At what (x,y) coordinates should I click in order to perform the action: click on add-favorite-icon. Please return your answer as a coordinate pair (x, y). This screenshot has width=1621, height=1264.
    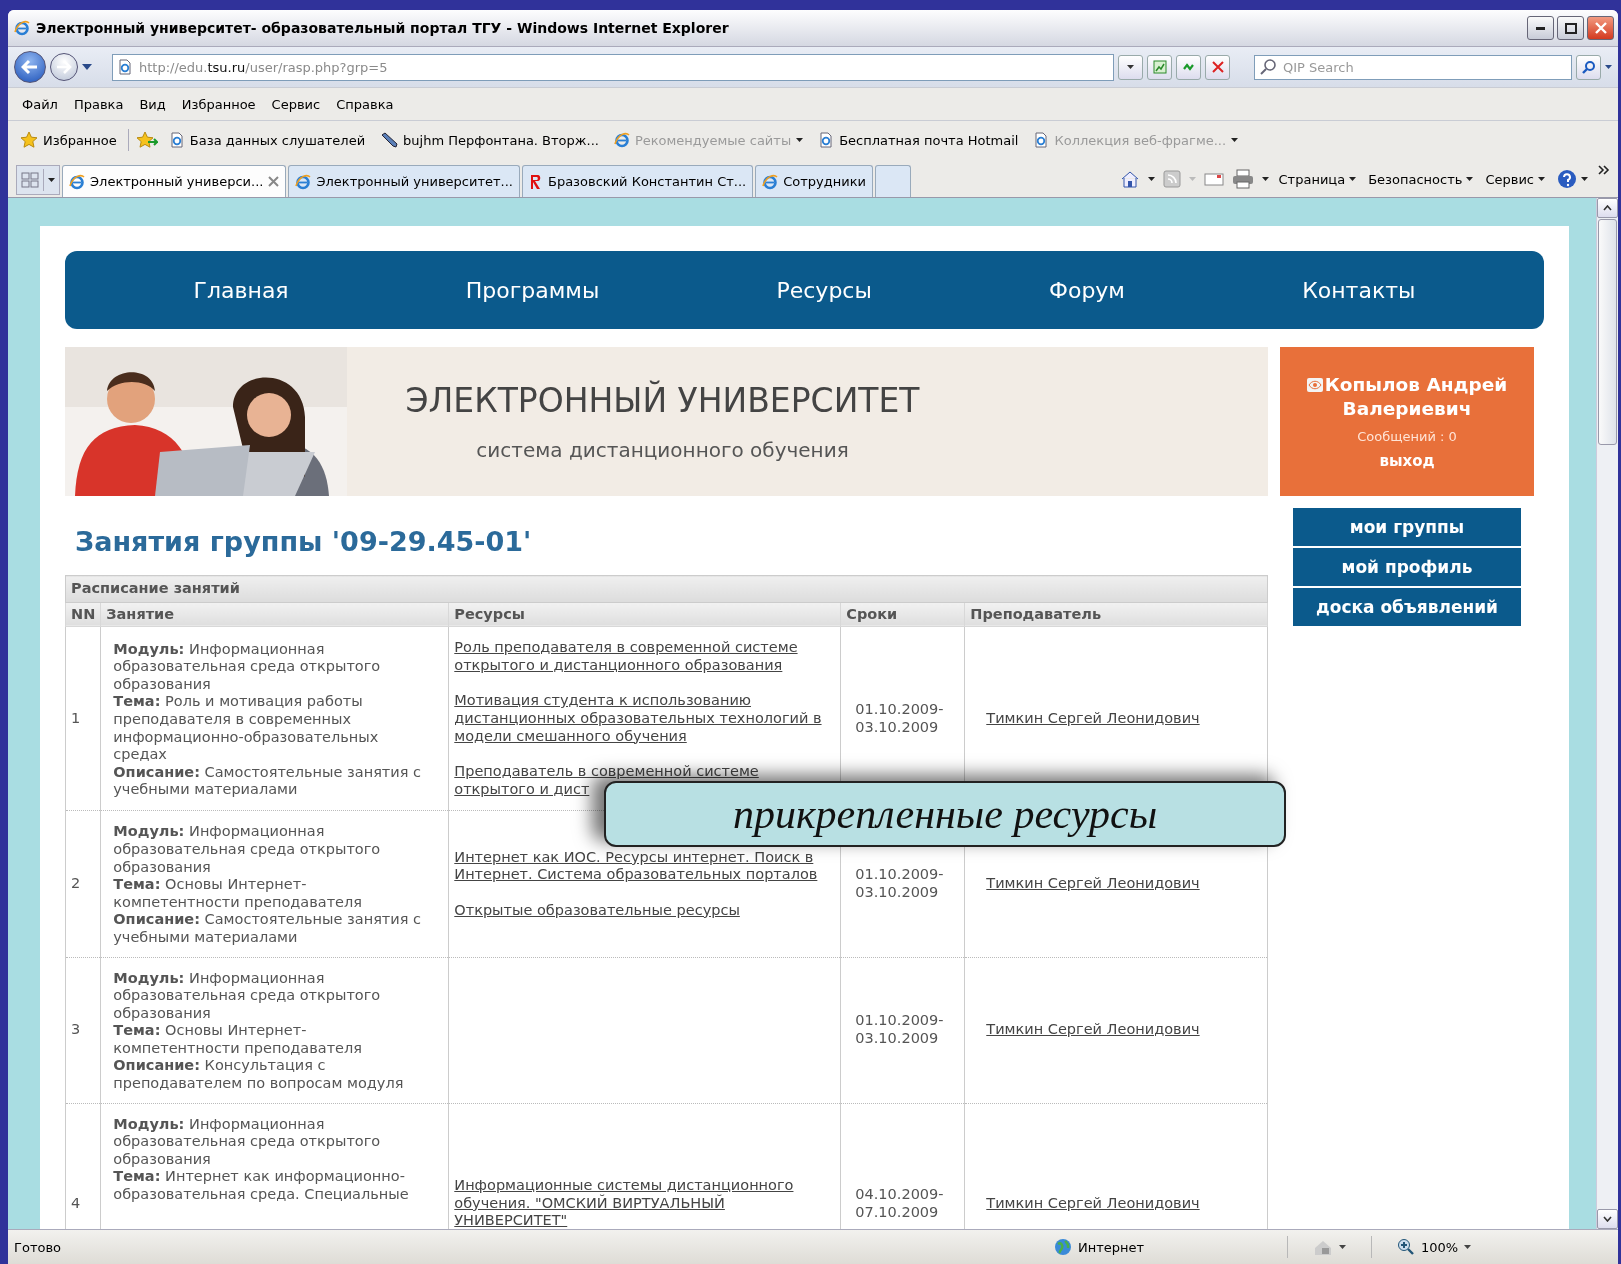
    Looking at the image, I should click on (146, 140).